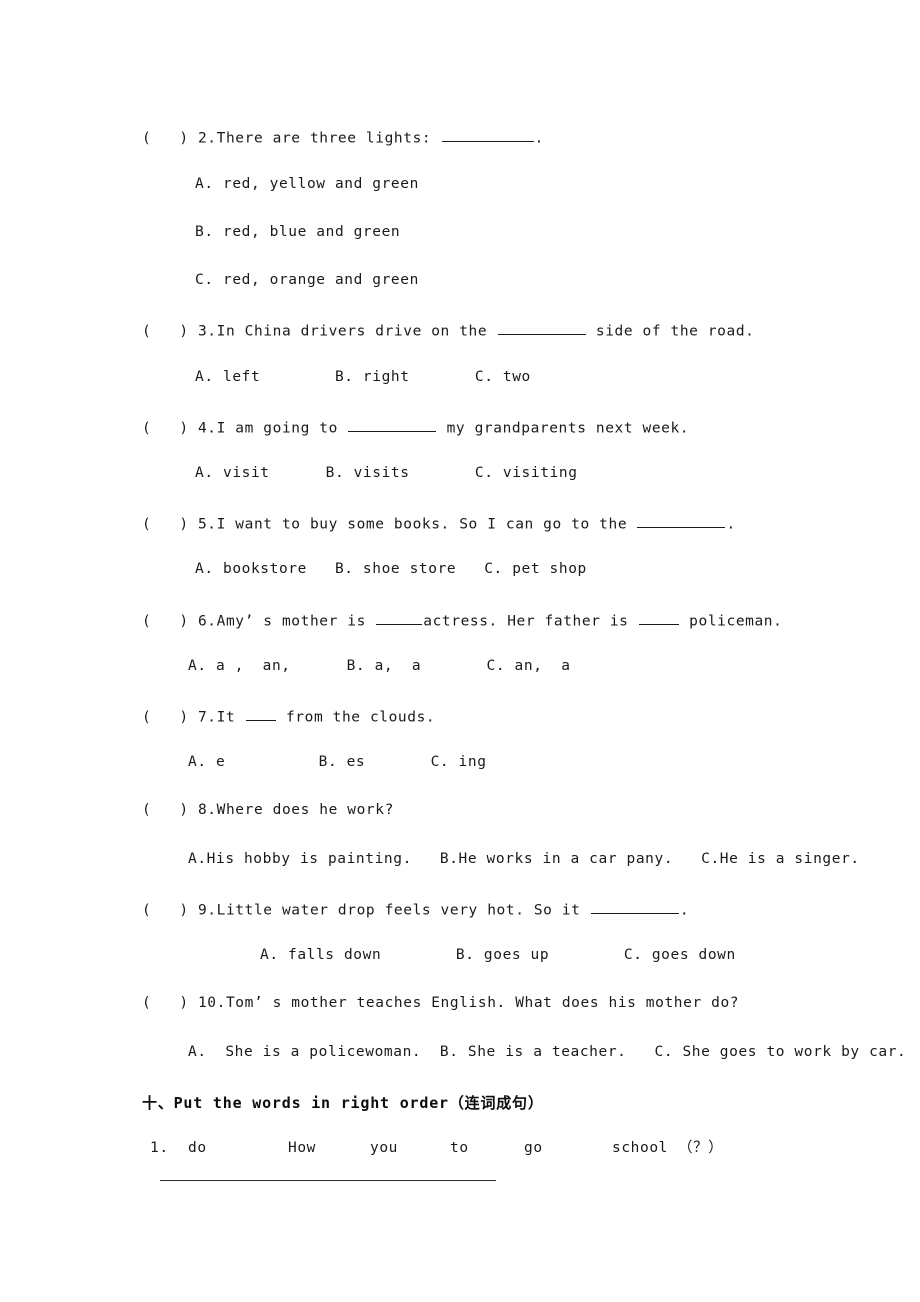  I want to click on question-7-text-before: It, so click(230, 717).